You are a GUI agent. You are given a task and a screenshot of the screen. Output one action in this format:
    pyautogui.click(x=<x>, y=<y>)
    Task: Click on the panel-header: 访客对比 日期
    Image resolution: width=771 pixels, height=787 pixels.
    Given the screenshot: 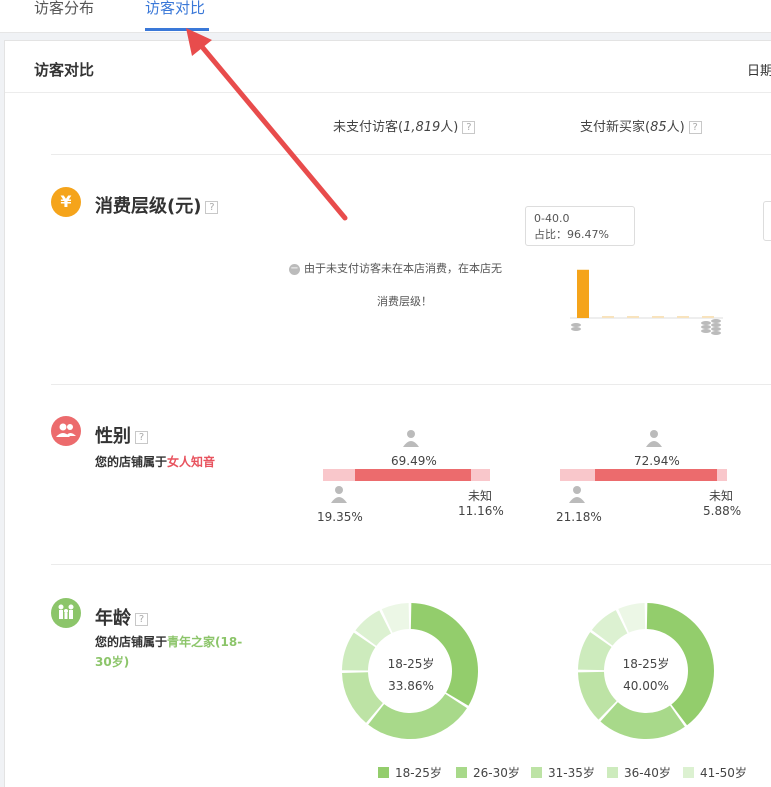 What is the action you would take?
    pyautogui.click(x=388, y=67)
    